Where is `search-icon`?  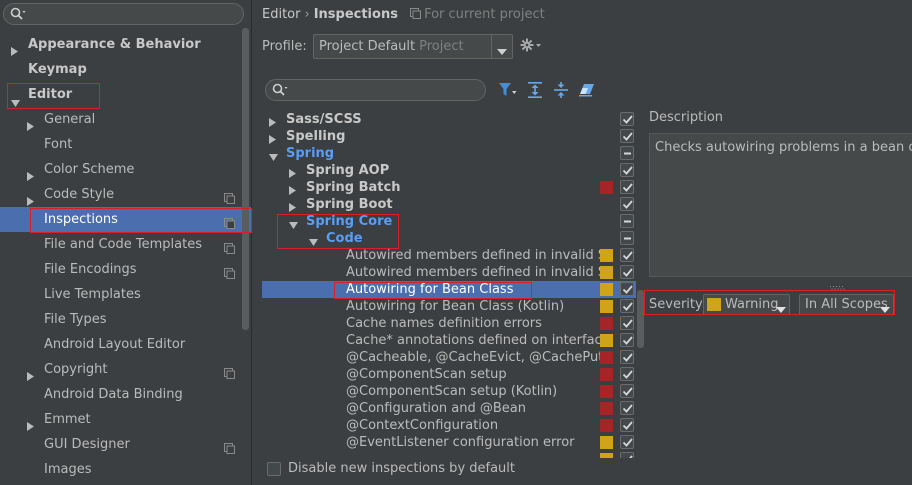 search-icon is located at coordinates (280, 92).